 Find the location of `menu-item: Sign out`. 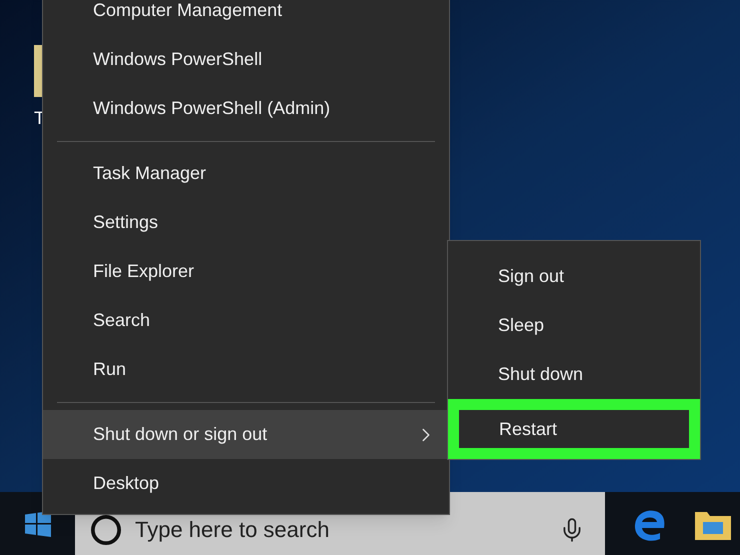

menu-item: Sign out is located at coordinates (574, 276).